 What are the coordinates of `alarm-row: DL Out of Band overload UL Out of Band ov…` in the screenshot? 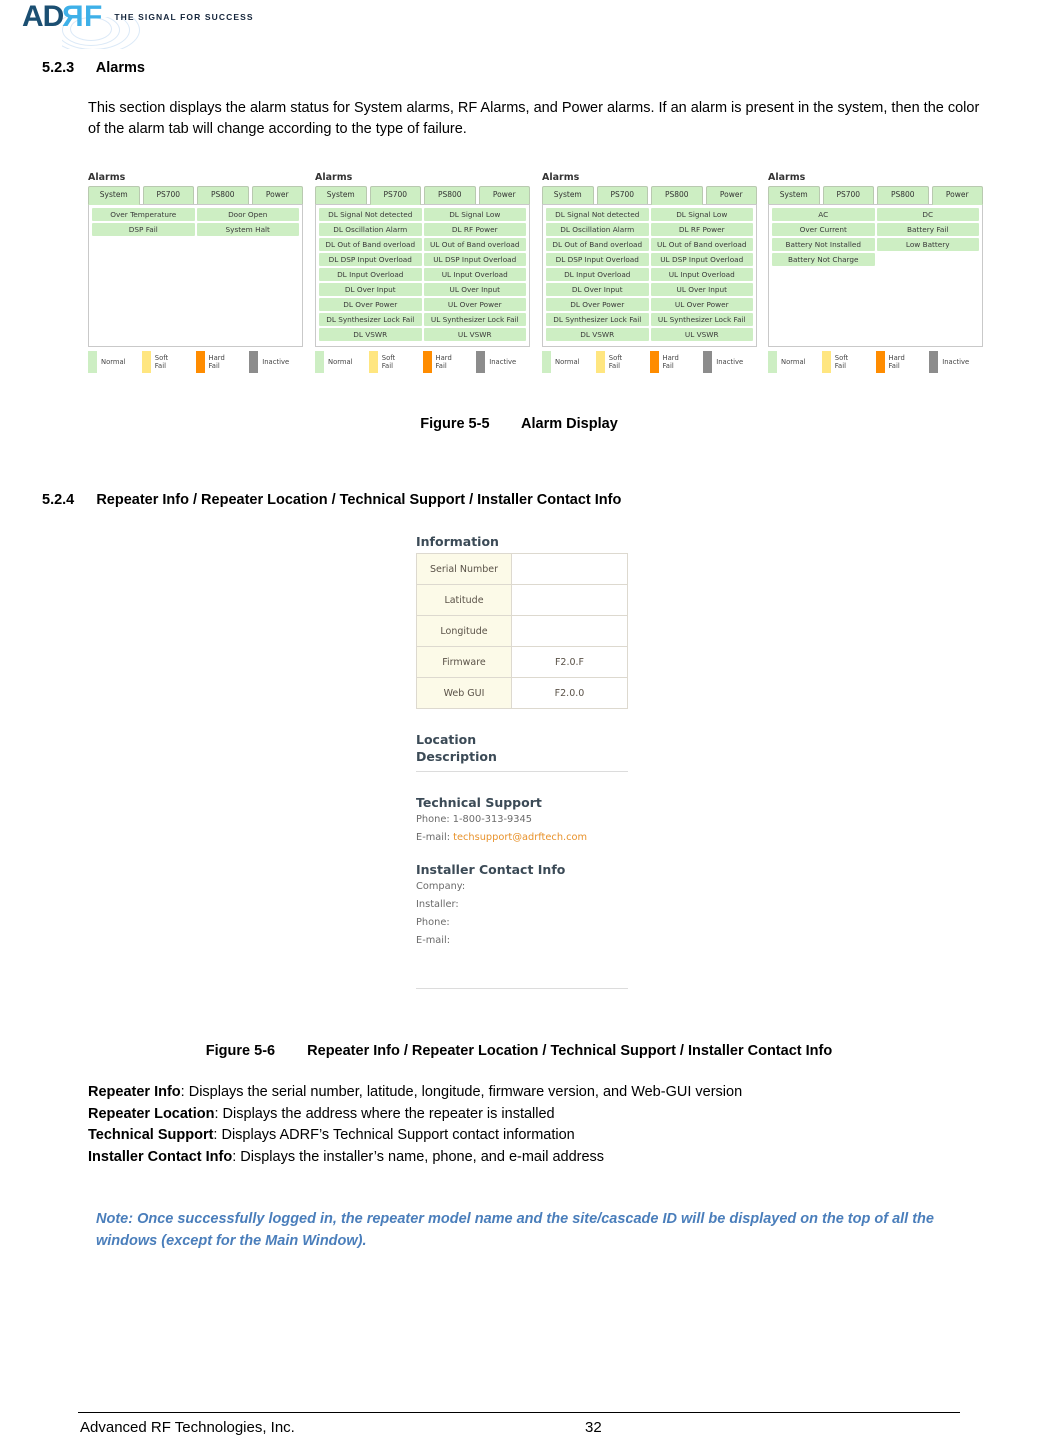 It's located at (649, 244).